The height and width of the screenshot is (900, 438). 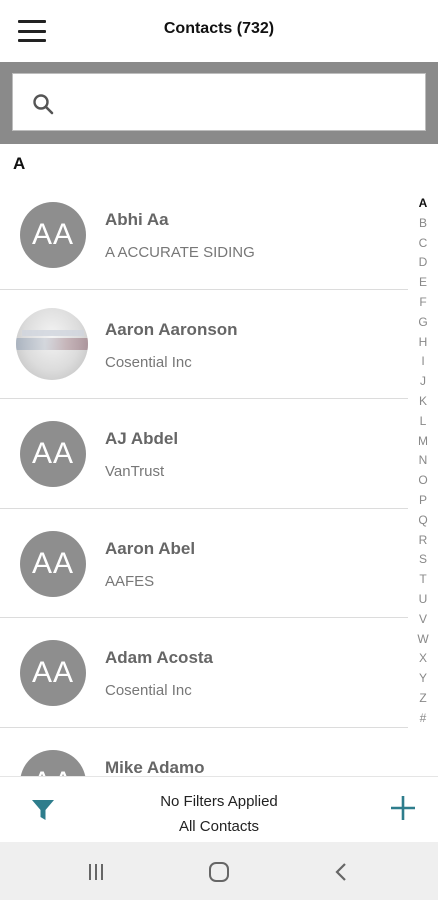 What do you see at coordinates (219, 826) in the screenshot?
I see `filter-status-line2: All Contacts` at bounding box center [219, 826].